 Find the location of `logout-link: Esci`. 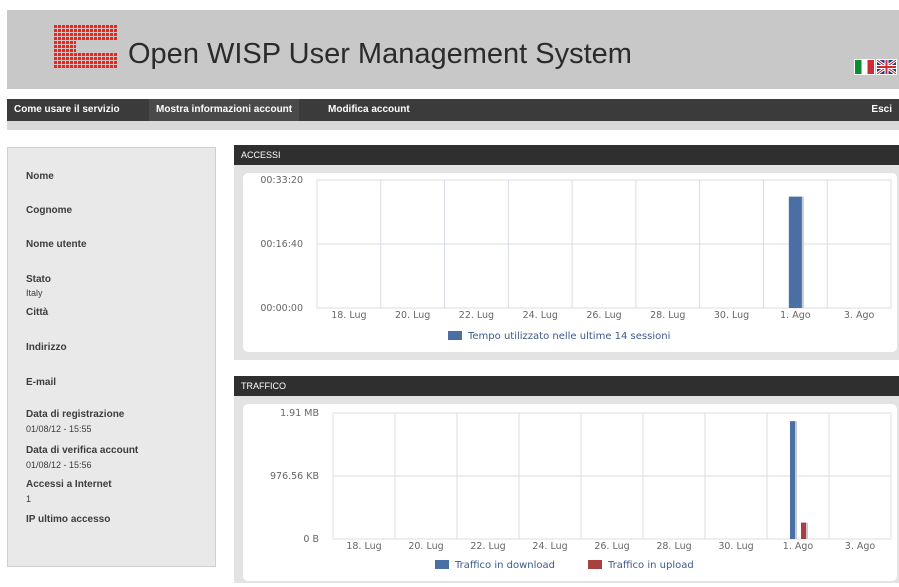

logout-link: Esci is located at coordinates (881, 110).